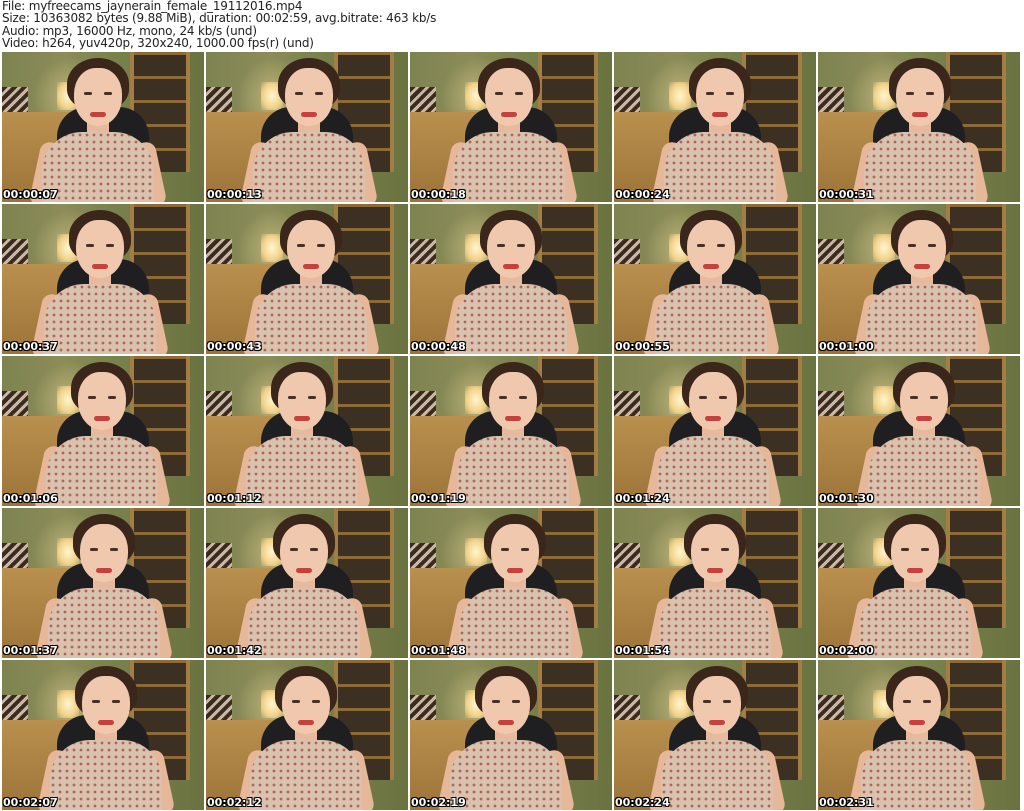  Describe the element at coordinates (438, 194) in the screenshot. I see `thumbnail-timestamp: 00:00:18` at that location.